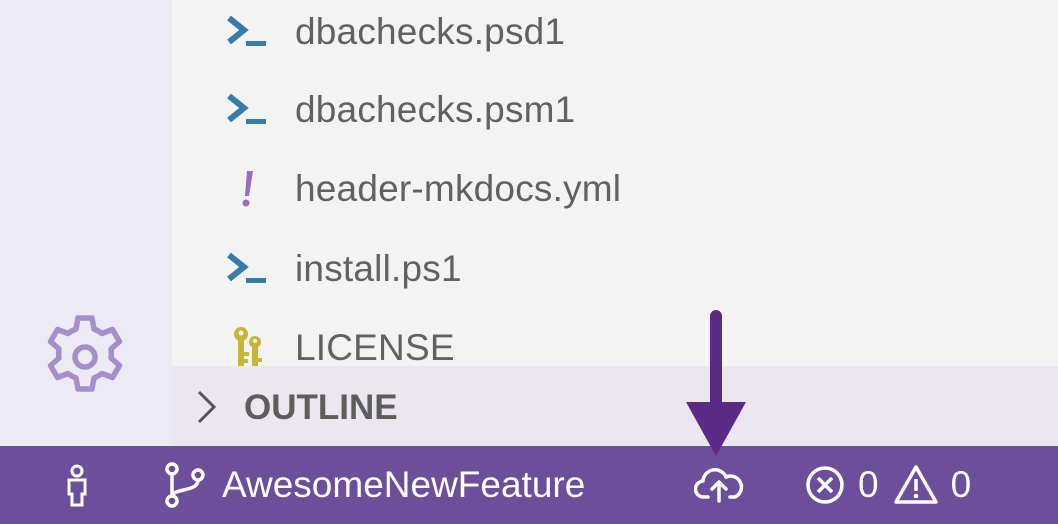 This screenshot has width=1058, height=524. What do you see at coordinates (458, 188) in the screenshot?
I see `file-name: header-mkdocs.yml` at bounding box center [458, 188].